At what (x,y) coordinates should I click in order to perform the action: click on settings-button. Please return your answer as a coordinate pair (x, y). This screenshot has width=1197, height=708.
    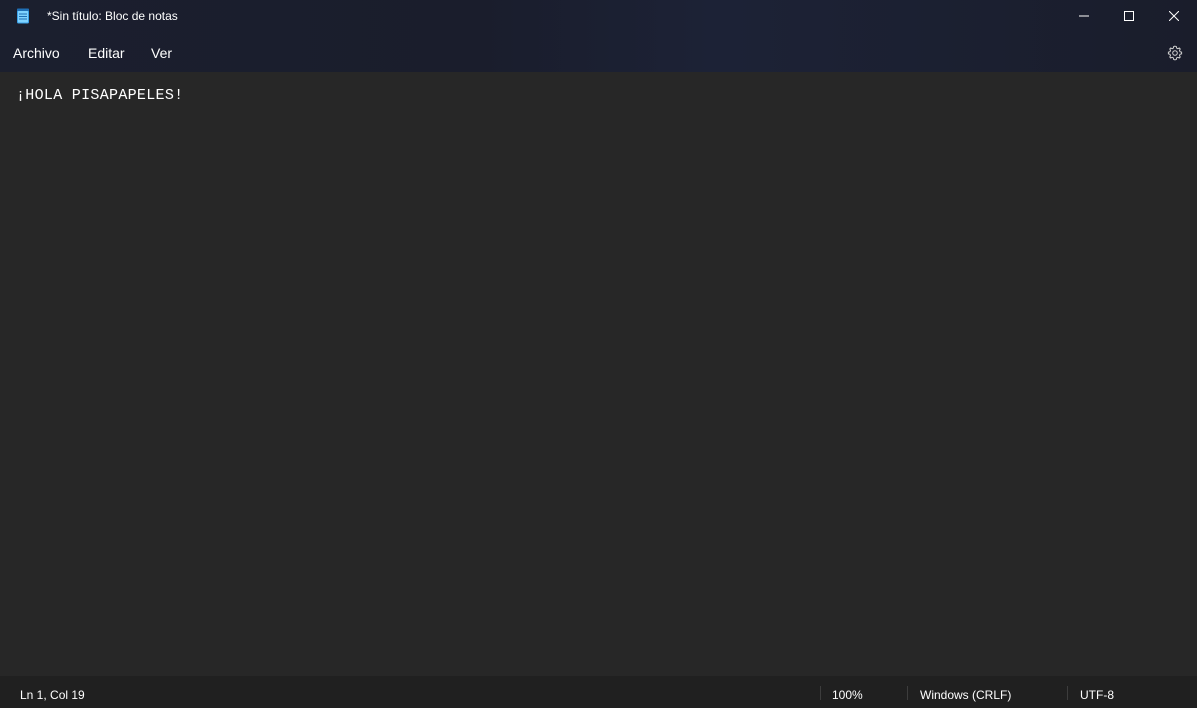
    Looking at the image, I should click on (1175, 53).